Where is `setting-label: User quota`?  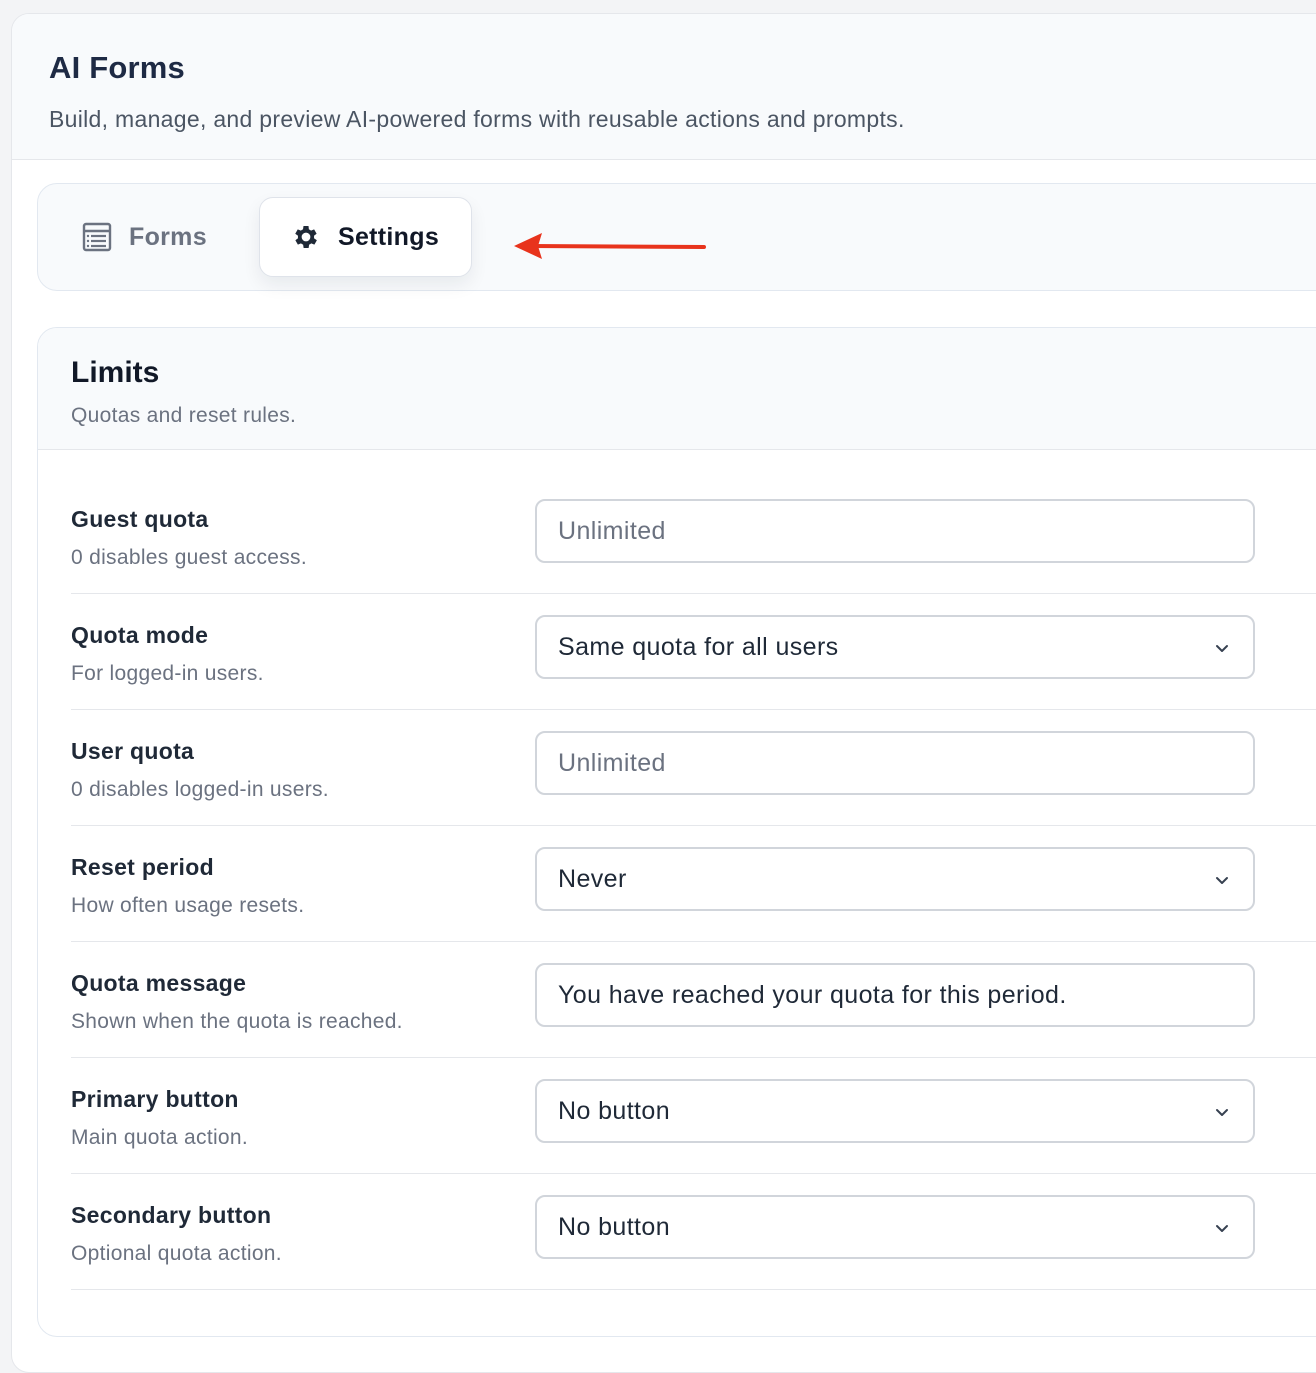
setting-label: User quota is located at coordinates (133, 751).